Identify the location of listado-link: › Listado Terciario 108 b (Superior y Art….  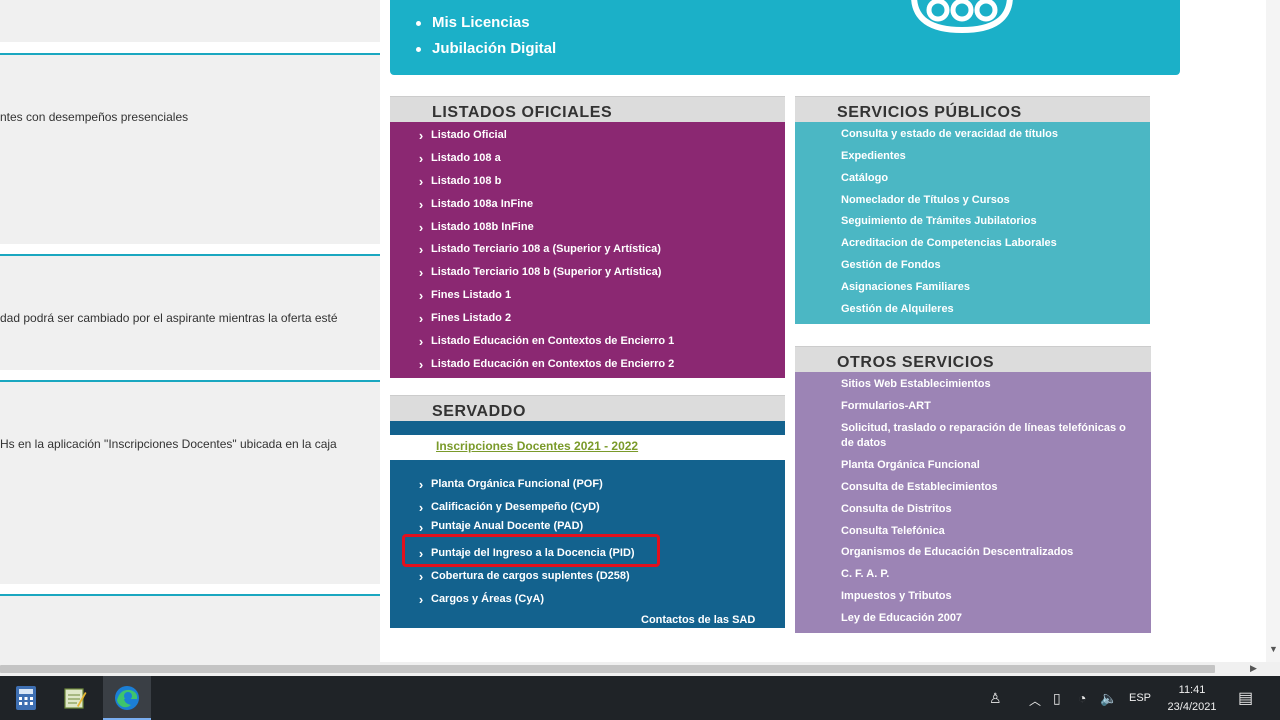
(526, 272).